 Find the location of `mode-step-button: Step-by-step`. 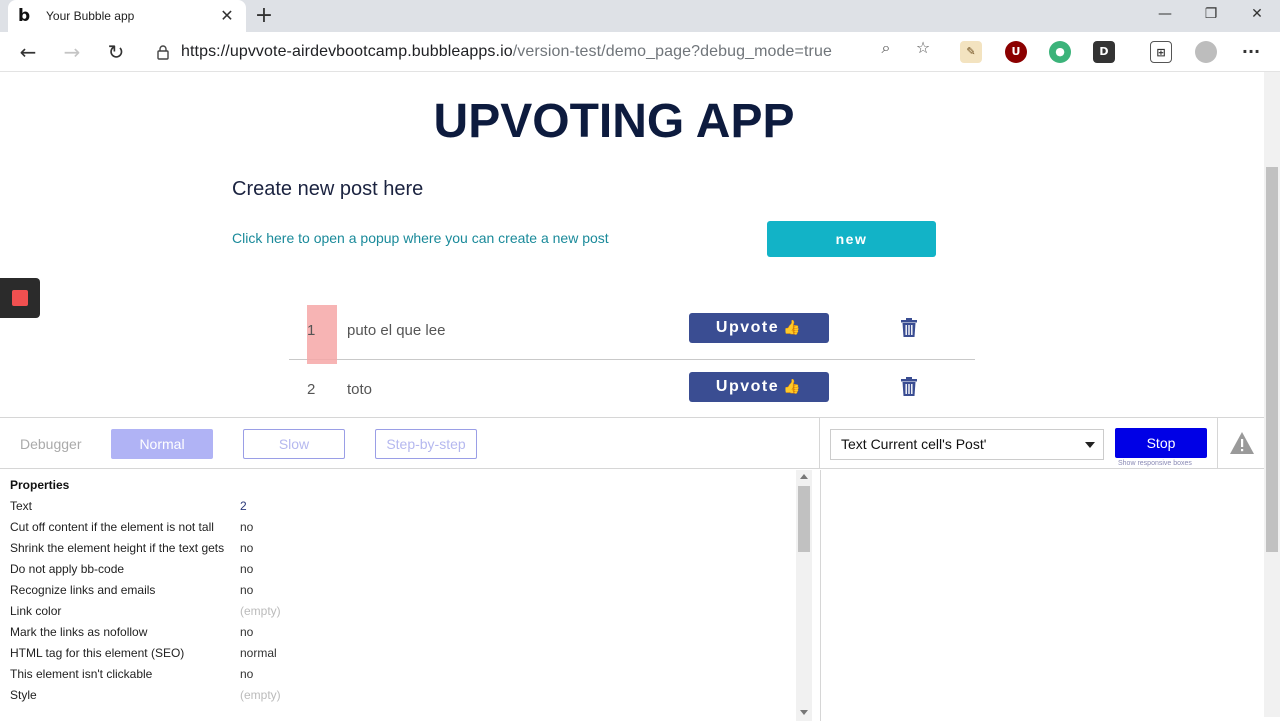

mode-step-button: Step-by-step is located at coordinates (426, 444).